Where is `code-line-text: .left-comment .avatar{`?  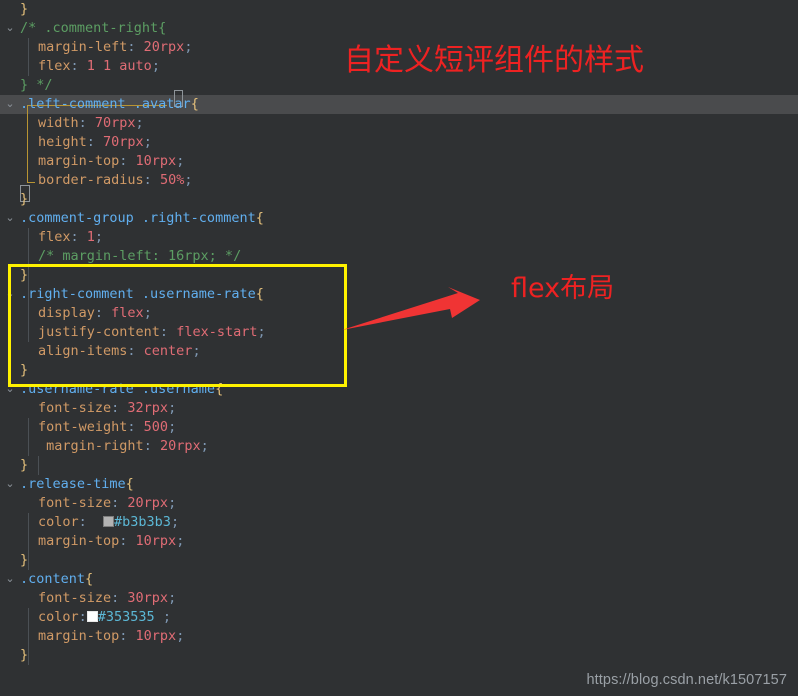 code-line-text: .left-comment .avatar{ is located at coordinates (109, 104).